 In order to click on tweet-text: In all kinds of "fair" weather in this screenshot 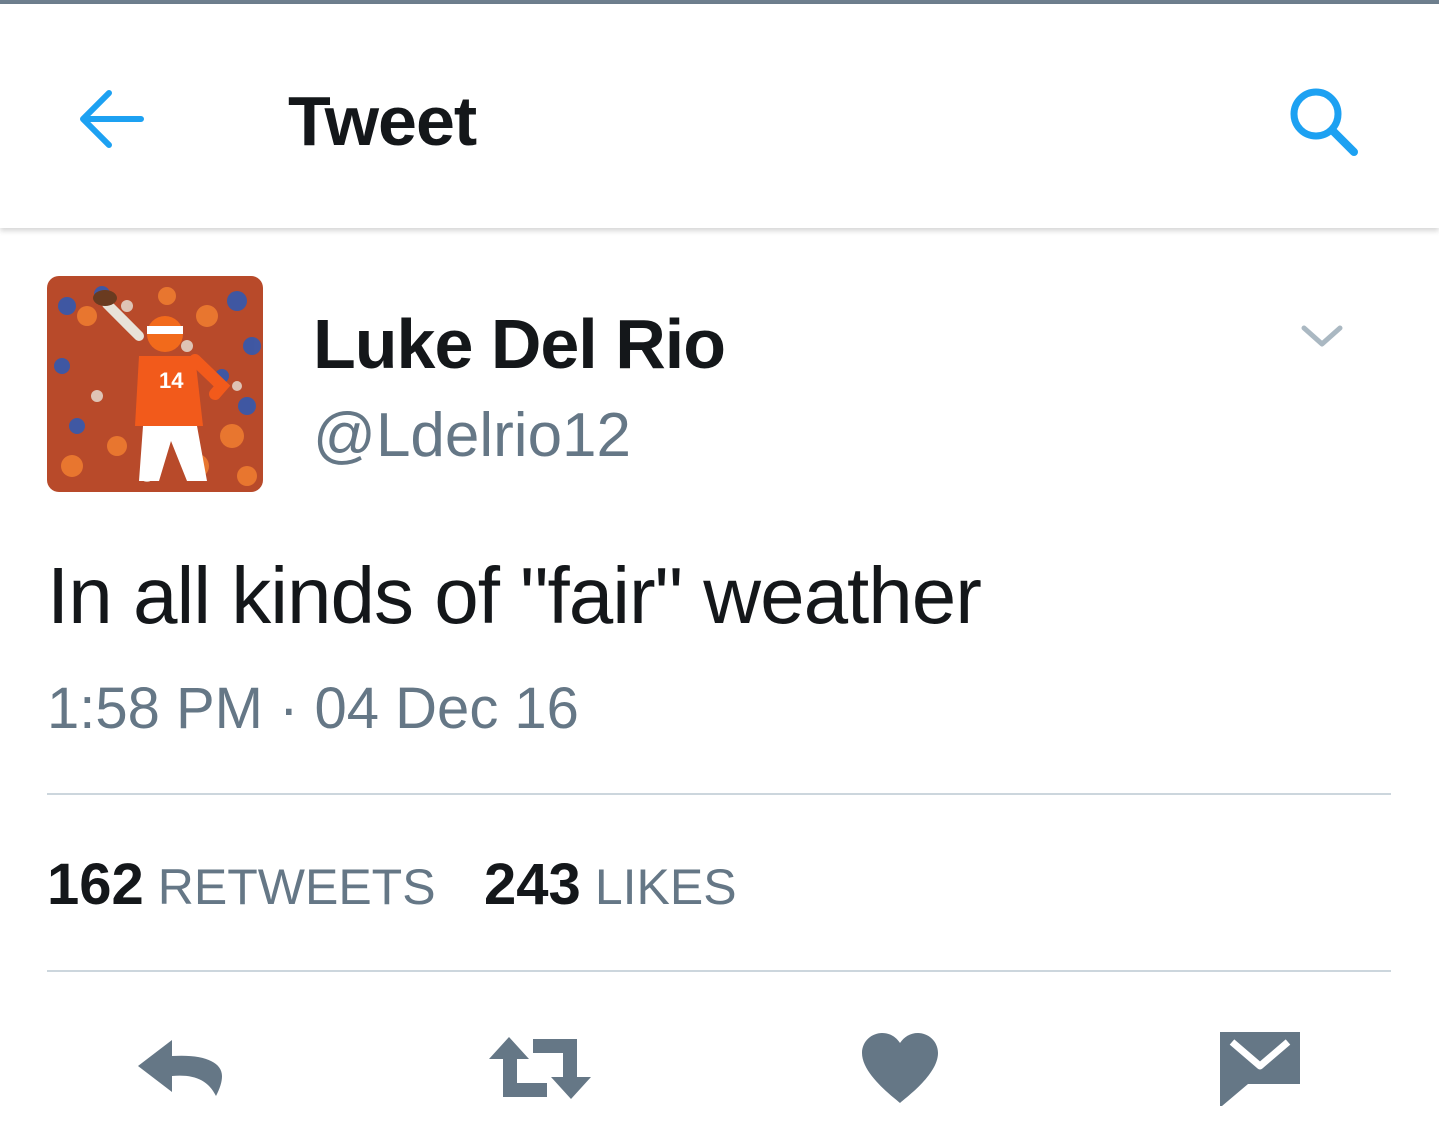, I will do `click(514, 595)`.